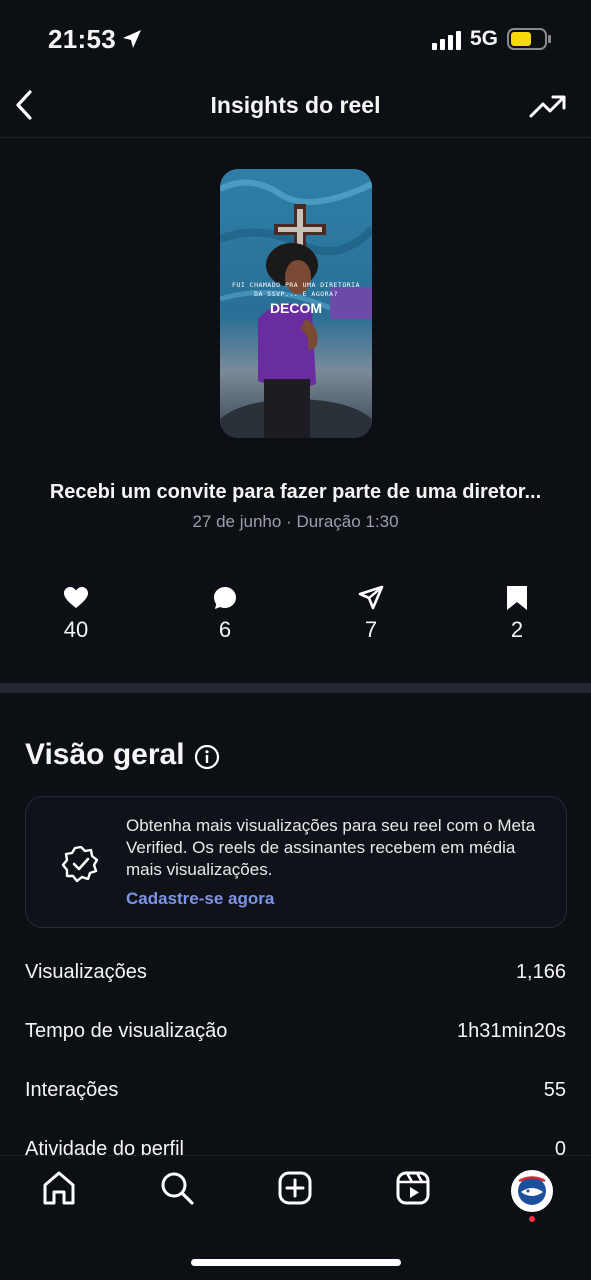 This screenshot has width=591, height=1280. What do you see at coordinates (80, 864) in the screenshot?
I see `verified-badge-icon` at bounding box center [80, 864].